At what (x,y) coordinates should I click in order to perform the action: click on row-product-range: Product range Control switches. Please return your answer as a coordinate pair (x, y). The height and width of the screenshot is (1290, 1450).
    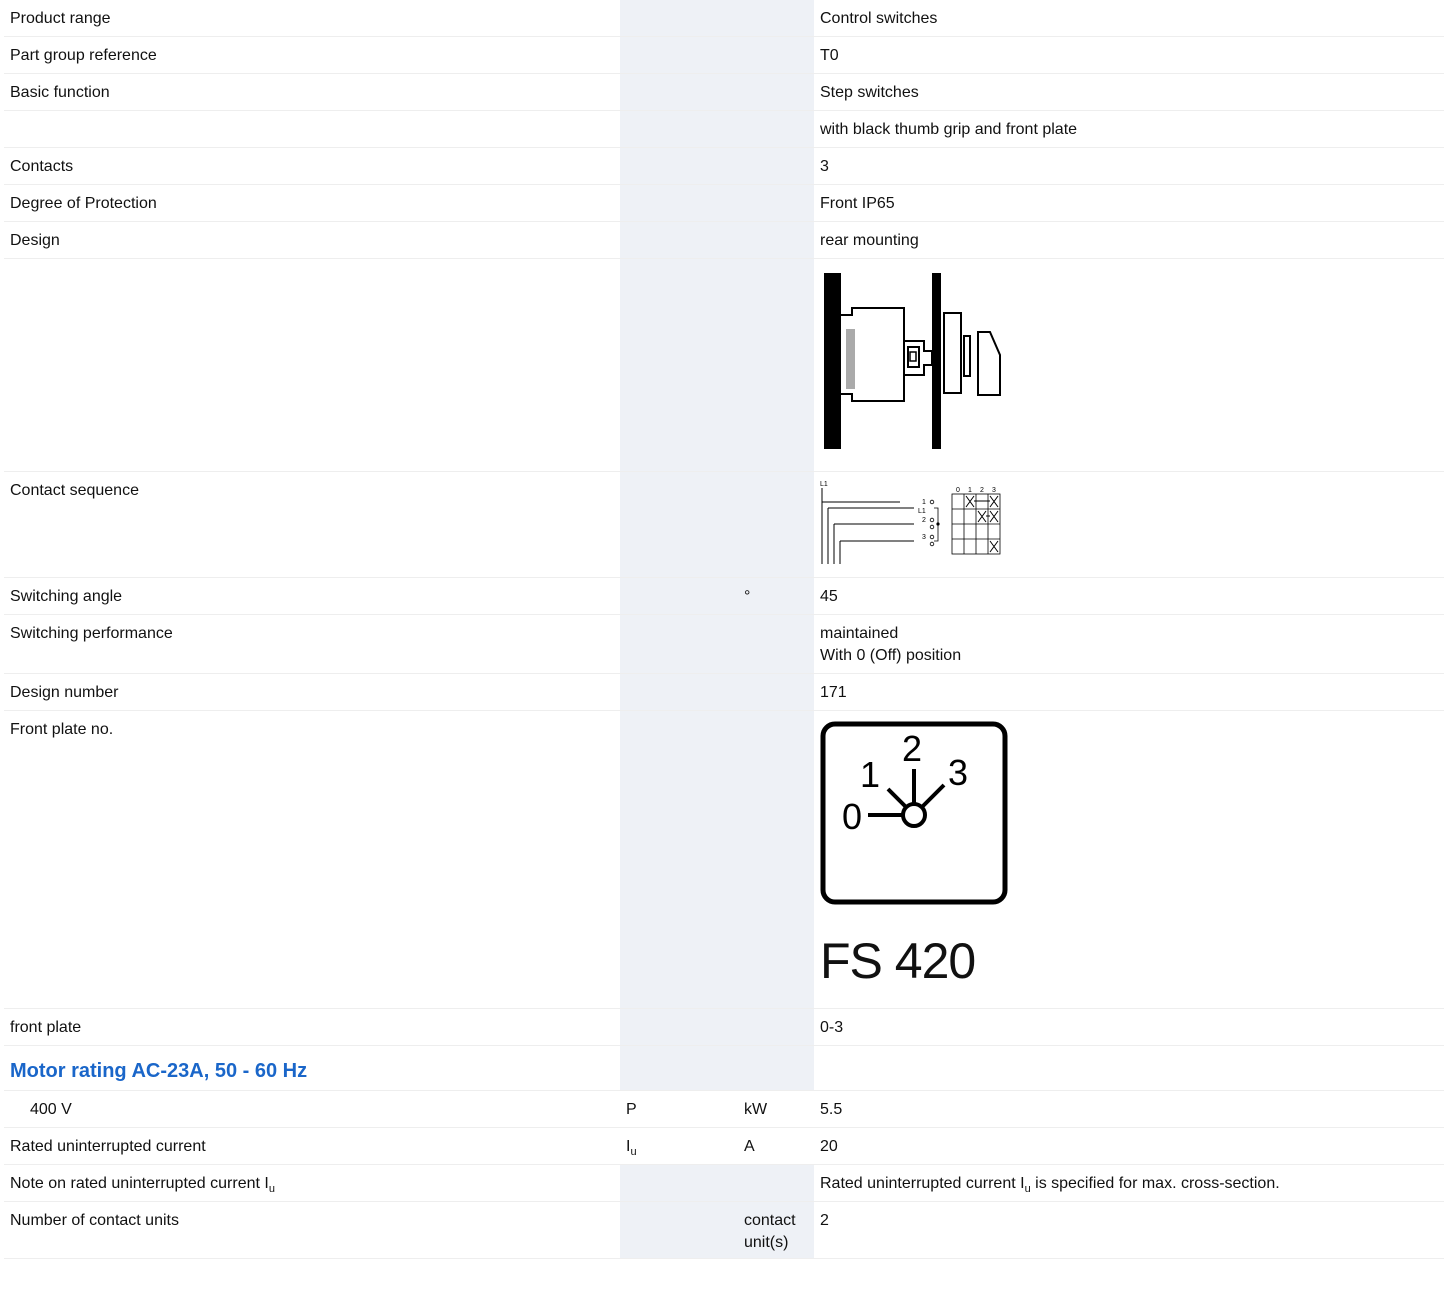
    Looking at the image, I should click on (724, 18).